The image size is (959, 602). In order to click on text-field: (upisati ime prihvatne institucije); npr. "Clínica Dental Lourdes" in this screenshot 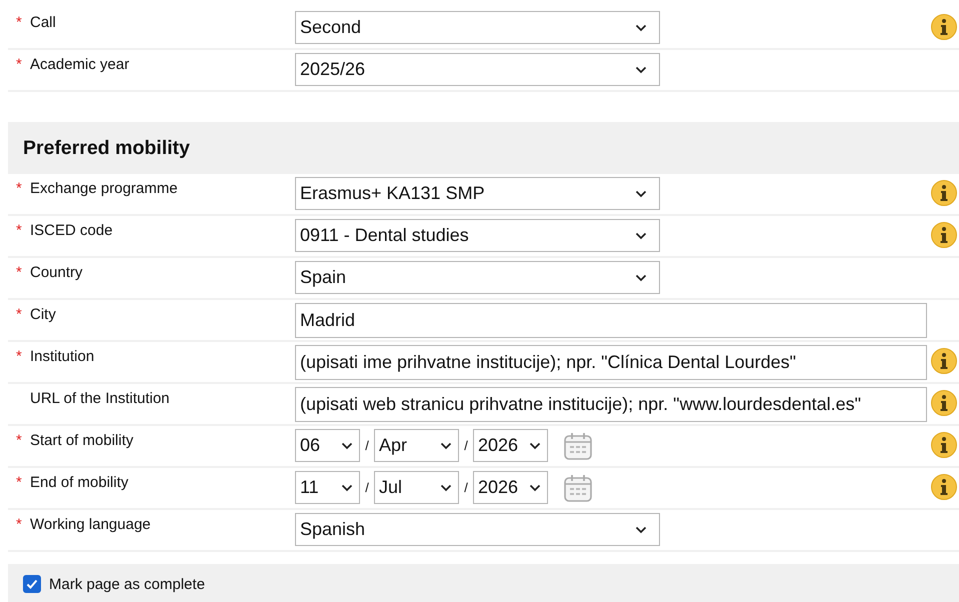, I will do `click(611, 362)`.